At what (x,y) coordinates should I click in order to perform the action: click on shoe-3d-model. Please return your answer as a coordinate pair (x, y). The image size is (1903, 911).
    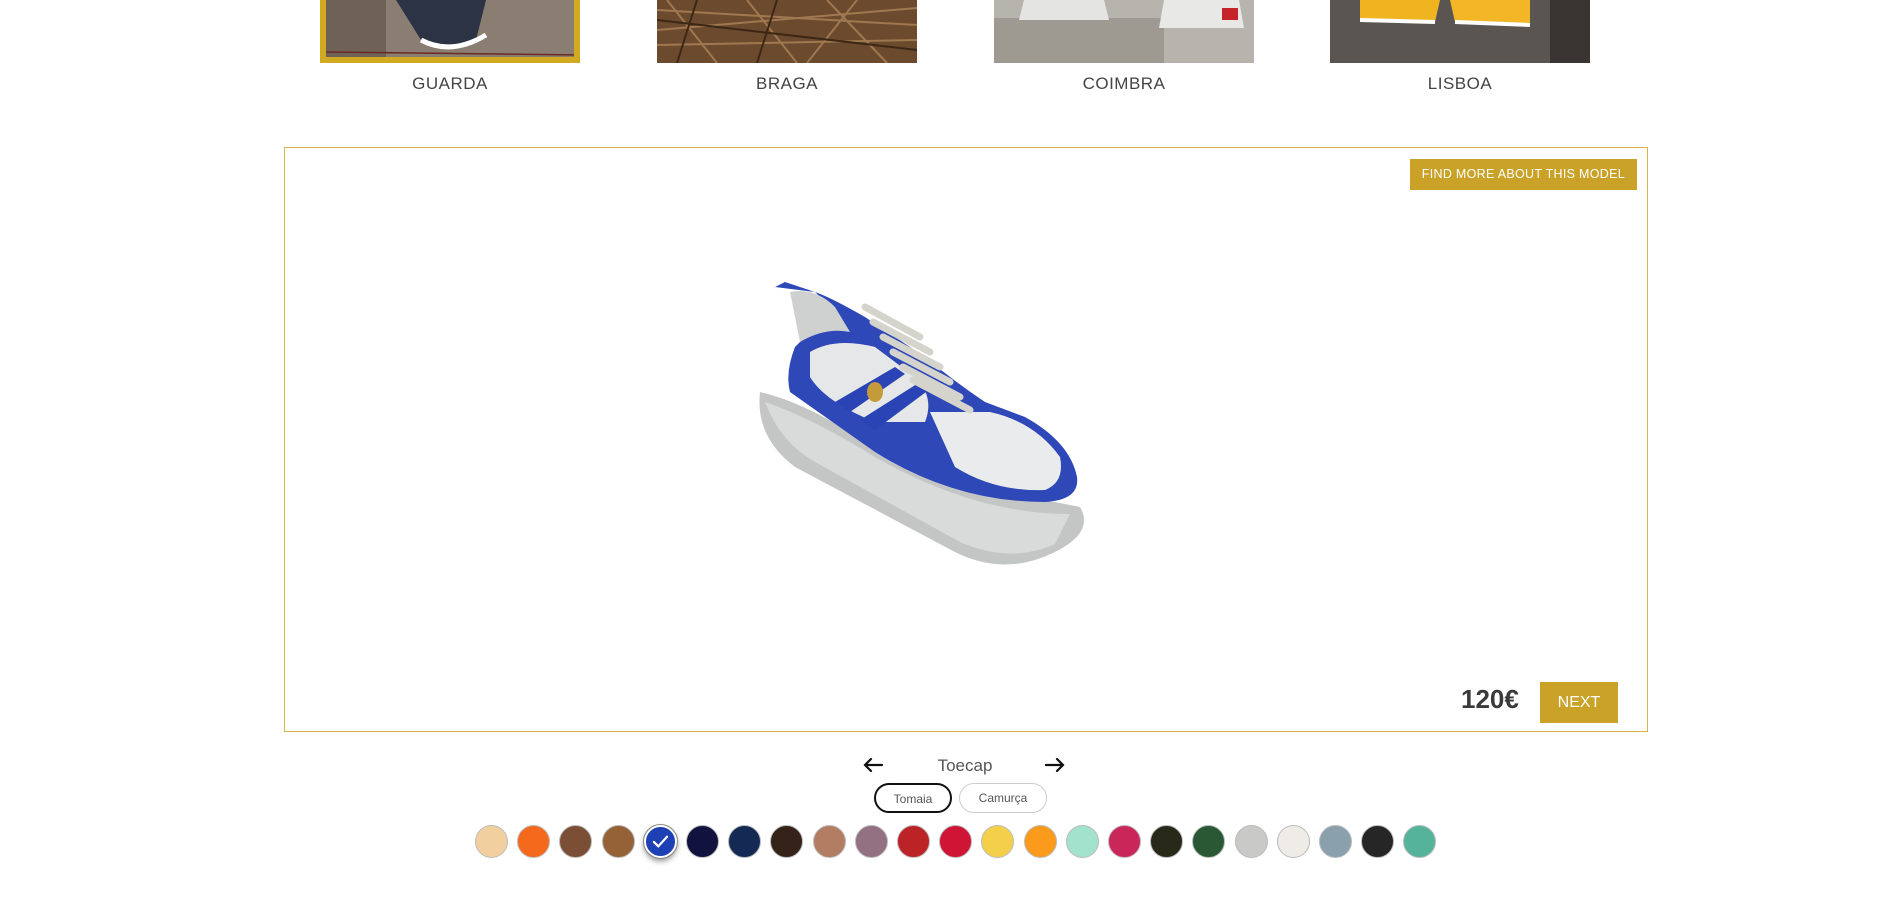
    Looking at the image, I should click on (935, 422).